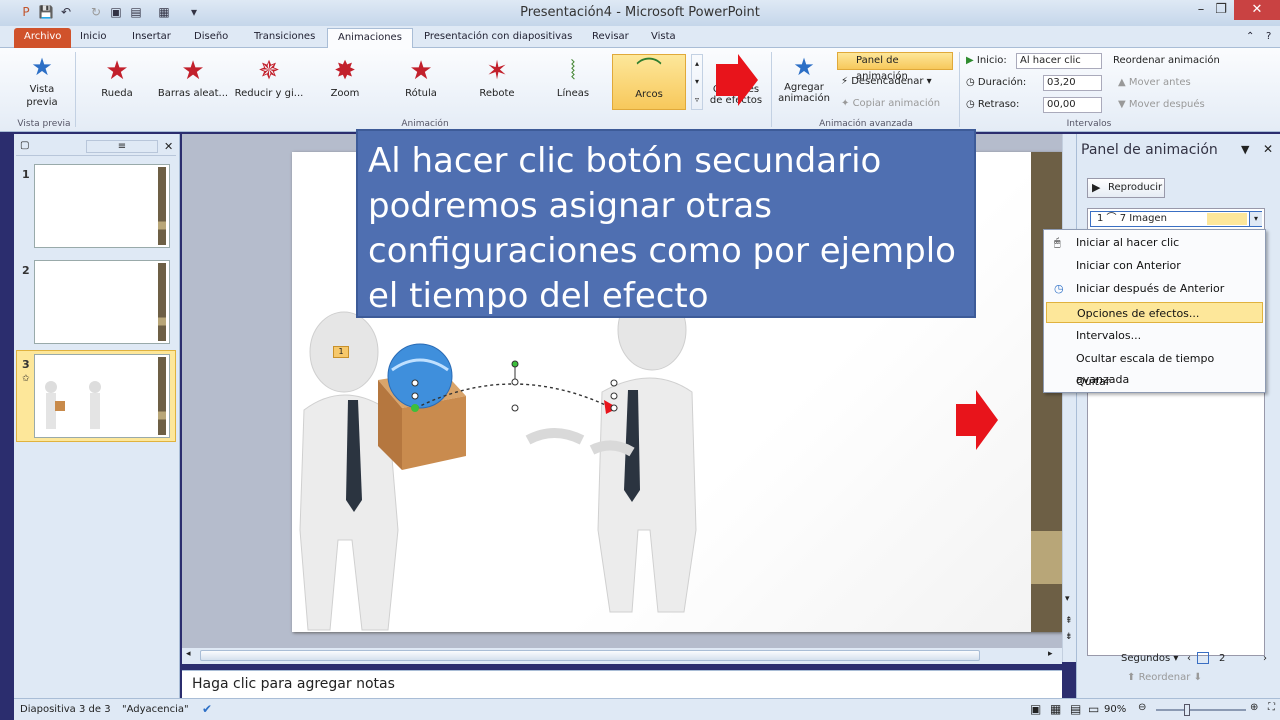  Describe the element at coordinates (663, 38) in the screenshot. I see `tab-vista: Vista` at that location.